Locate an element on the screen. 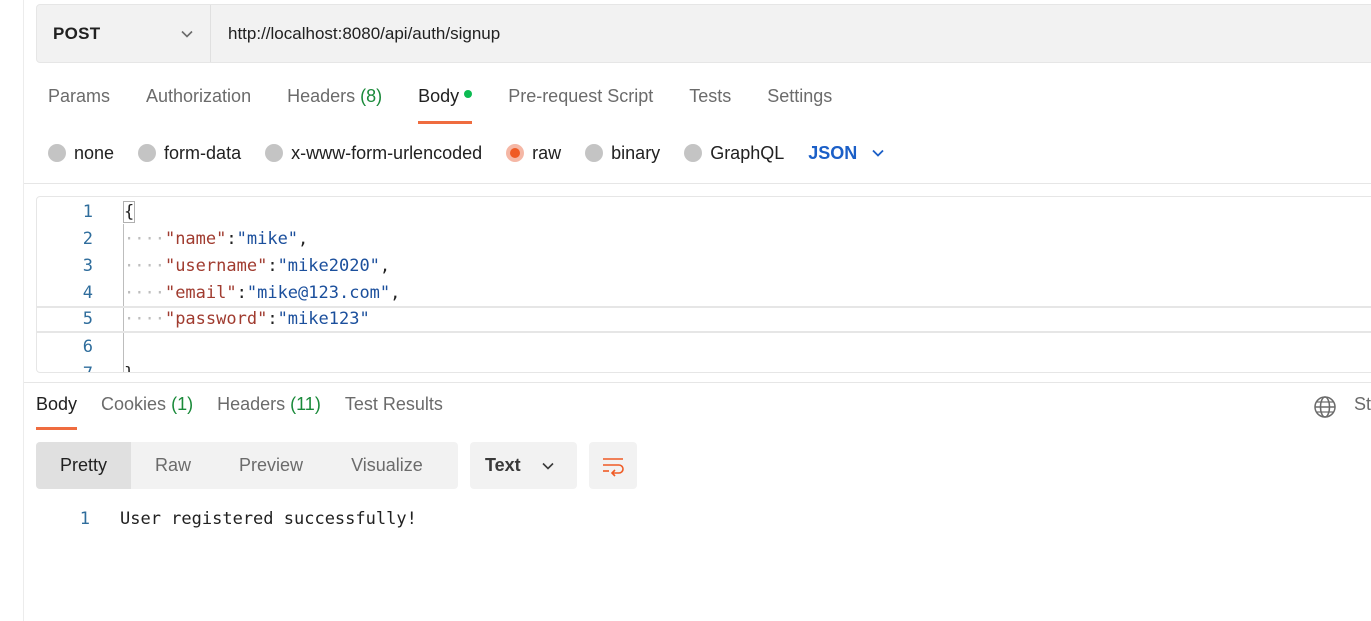 This screenshot has width=1371, height=621. response-format-select: Text is located at coordinates (523, 465).